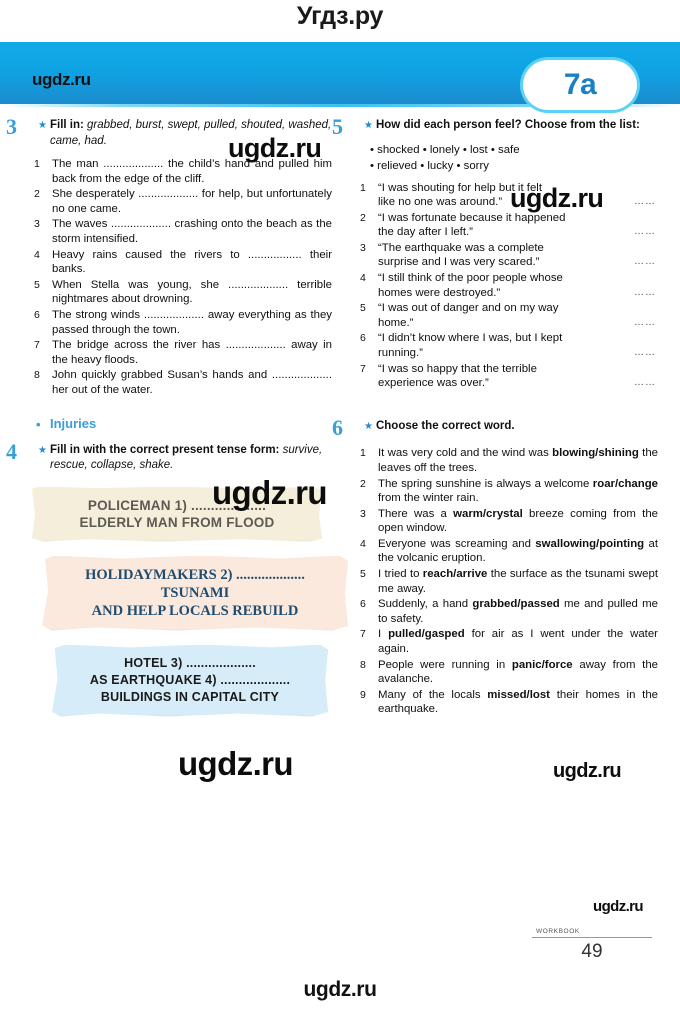  I want to click on quote-line-2: surprise and I was very scared.”, so click(459, 262).